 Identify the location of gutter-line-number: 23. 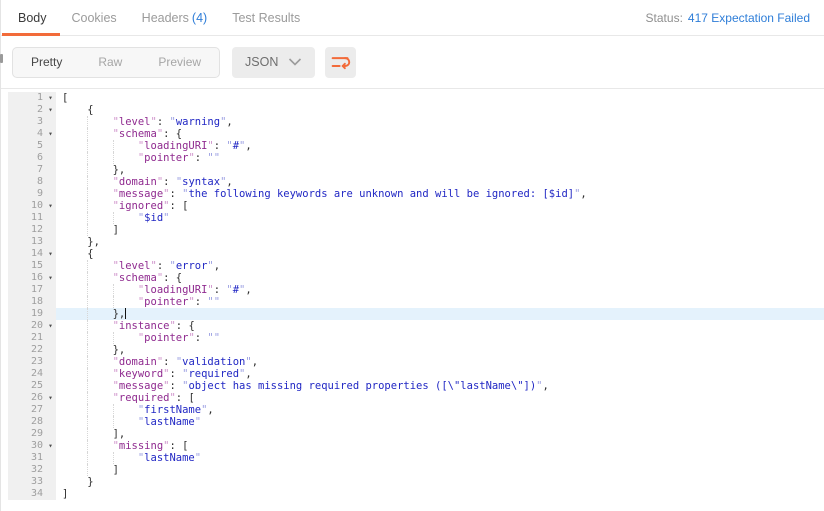
(32, 362).